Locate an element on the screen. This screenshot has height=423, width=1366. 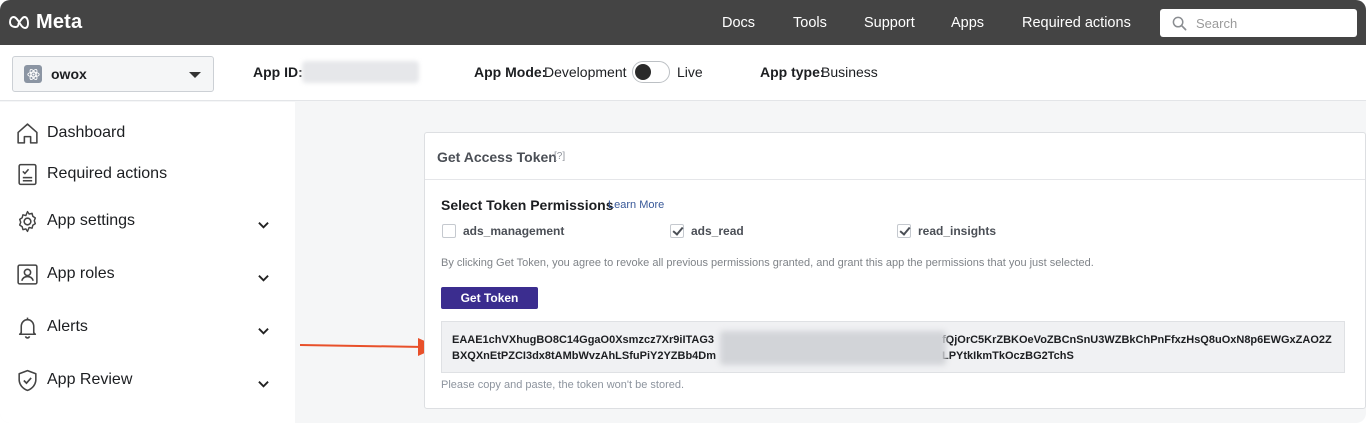
shield-check-icon is located at coordinates (27, 380).